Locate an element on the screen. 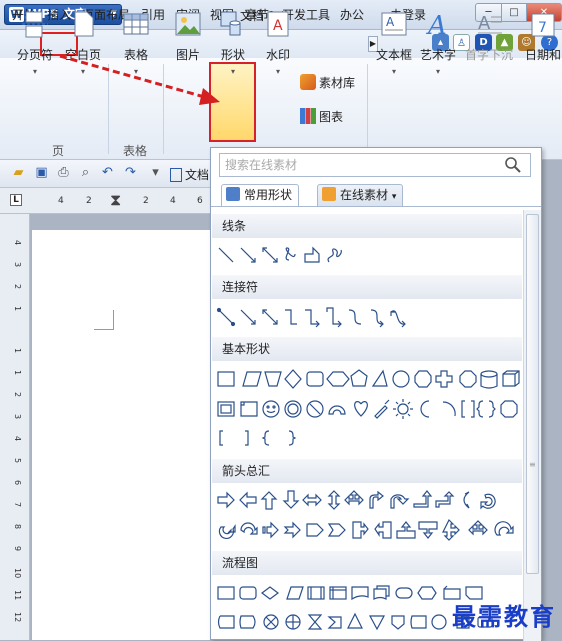 The width and height of the screenshot is (562, 641). customize-toolbar-icon: ▾ is located at coordinates (155, 172).